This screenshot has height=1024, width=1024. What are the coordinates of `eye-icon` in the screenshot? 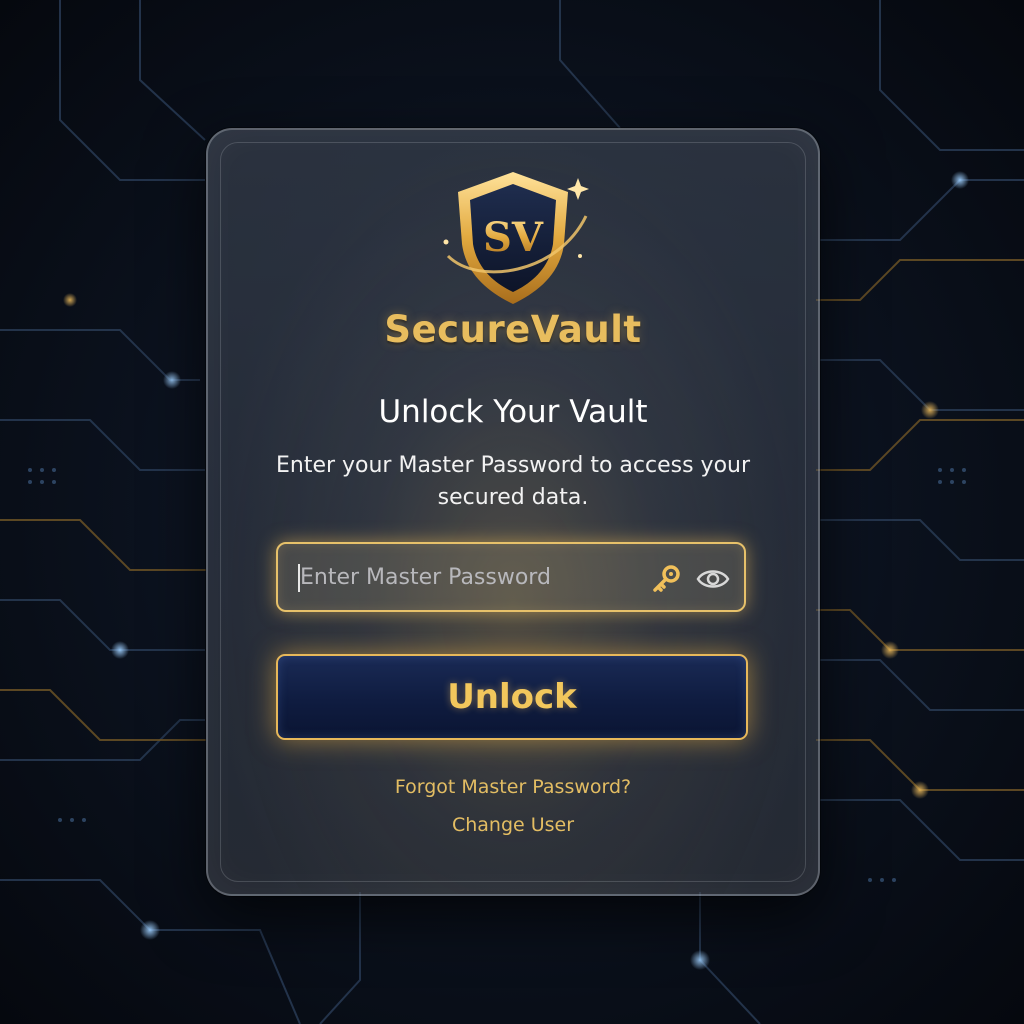 It's located at (713, 579).